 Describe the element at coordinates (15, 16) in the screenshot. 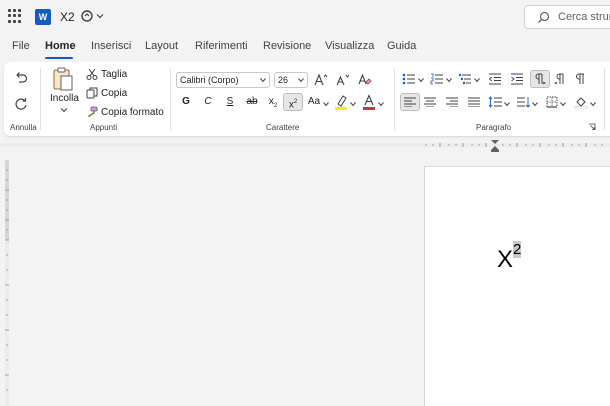

I see `app-launcher-icon` at that location.